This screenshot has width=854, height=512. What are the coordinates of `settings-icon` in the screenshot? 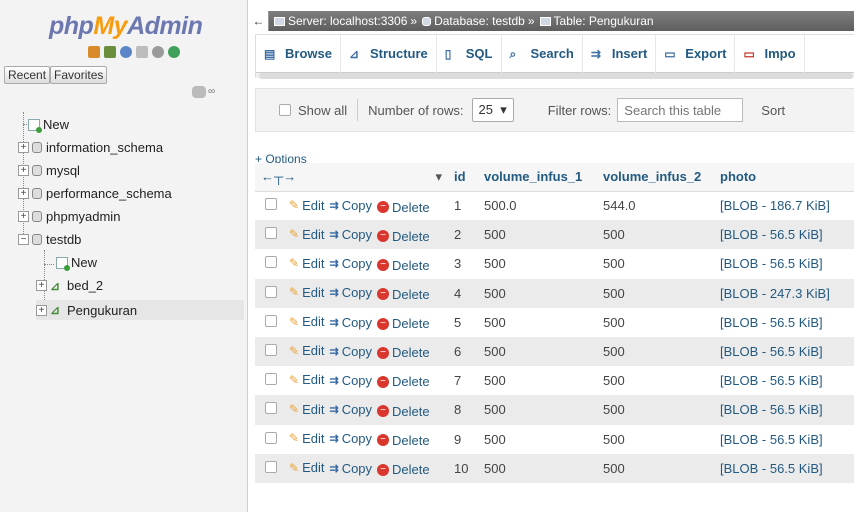 It's located at (158, 52).